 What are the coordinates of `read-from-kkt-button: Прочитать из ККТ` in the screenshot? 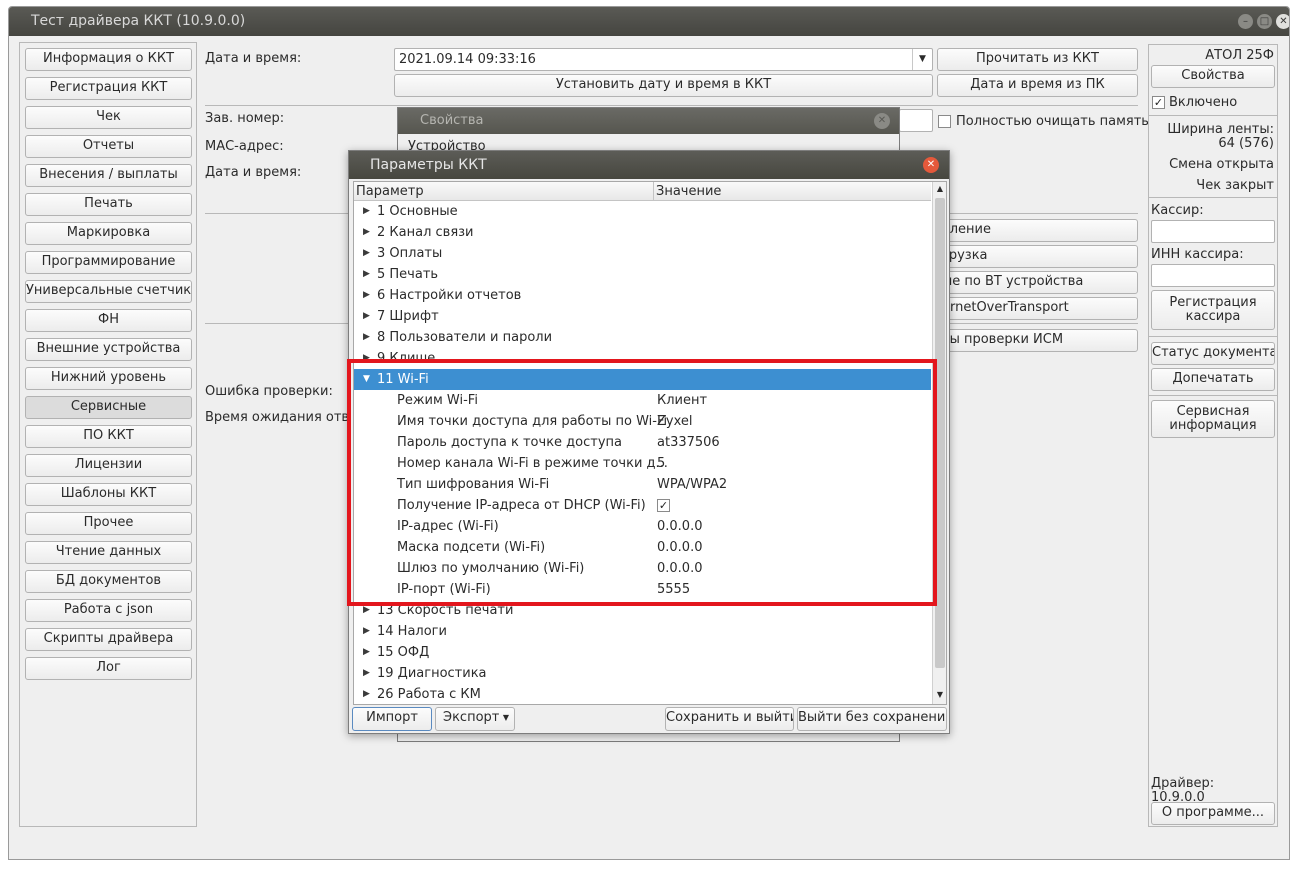 It's located at (1037, 59).